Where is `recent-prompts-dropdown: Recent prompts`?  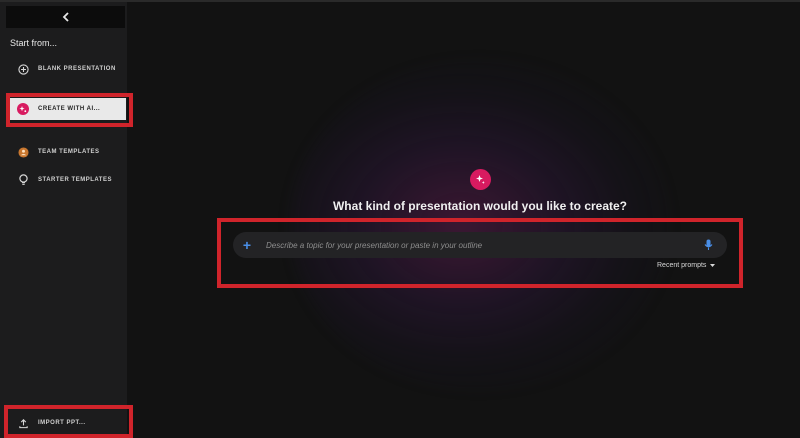 recent-prompts-dropdown: Recent prompts is located at coordinates (686, 265).